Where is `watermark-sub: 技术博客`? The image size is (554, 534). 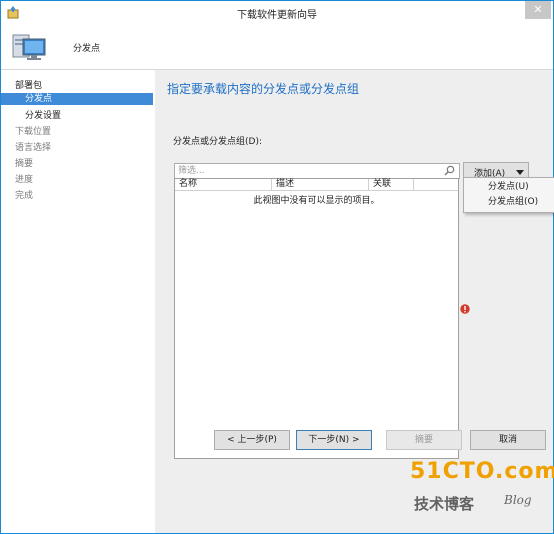 watermark-sub: 技术博客 is located at coordinates (444, 504).